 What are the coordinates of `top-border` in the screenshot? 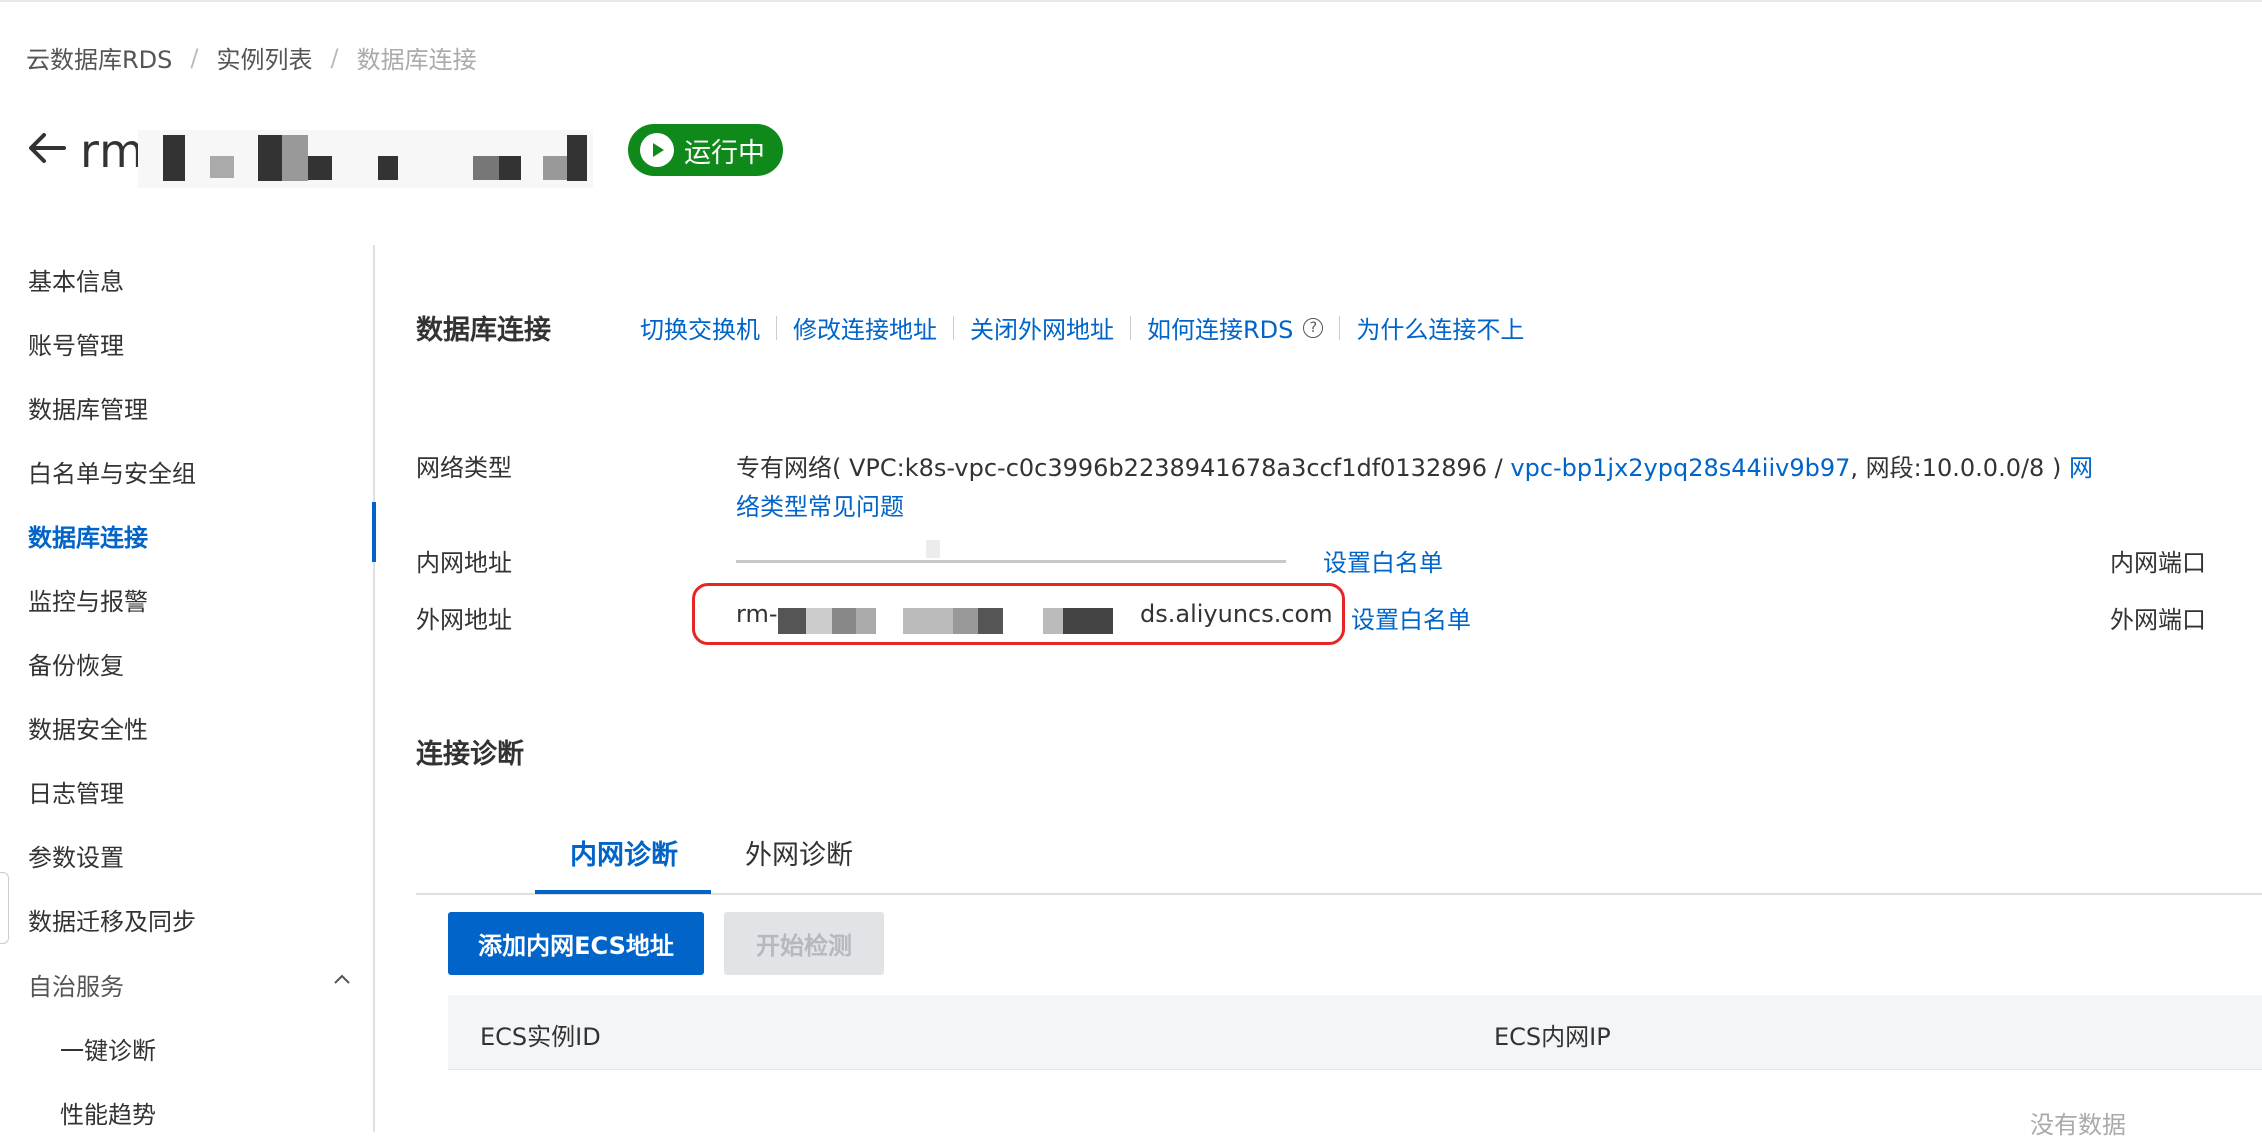 It's located at (1131, 1).